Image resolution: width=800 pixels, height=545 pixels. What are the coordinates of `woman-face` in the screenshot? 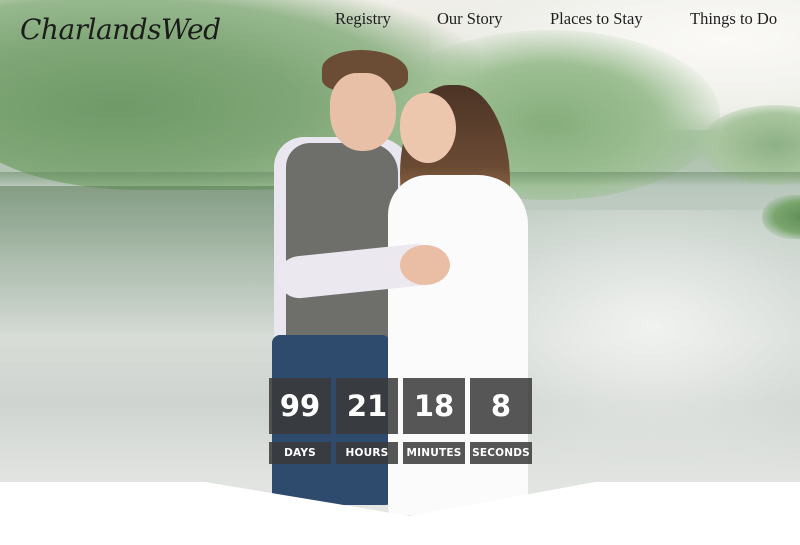 It's located at (428, 128).